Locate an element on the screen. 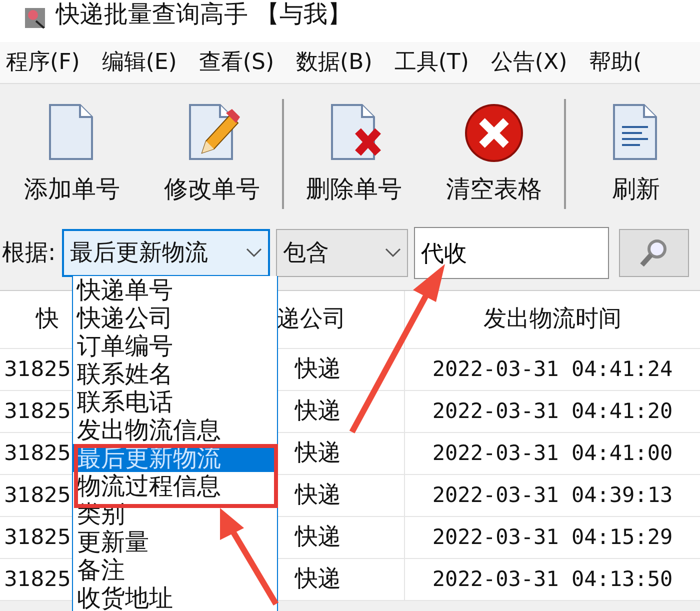 The height and width of the screenshot is (611, 700). table-cell: 2022-03-31 04:41:20 is located at coordinates (552, 410).